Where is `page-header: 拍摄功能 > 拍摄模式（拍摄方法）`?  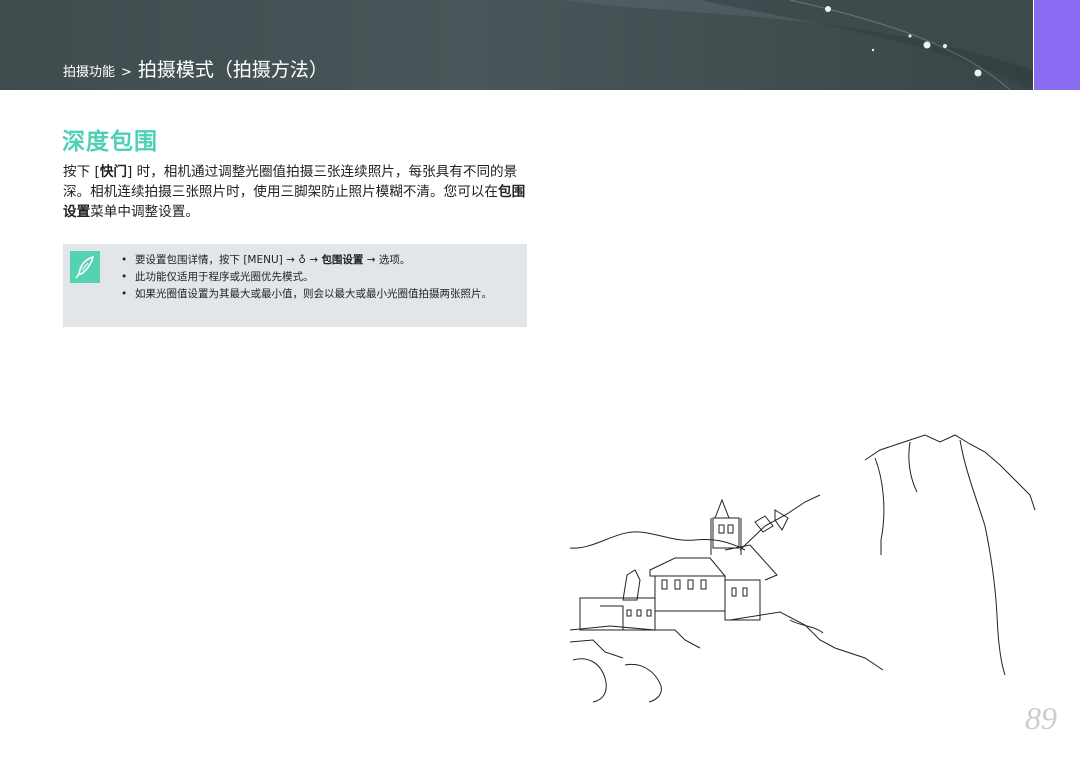
page-header: 拍摄功能 > 拍摄模式（拍摄方法） is located at coordinates (516, 45).